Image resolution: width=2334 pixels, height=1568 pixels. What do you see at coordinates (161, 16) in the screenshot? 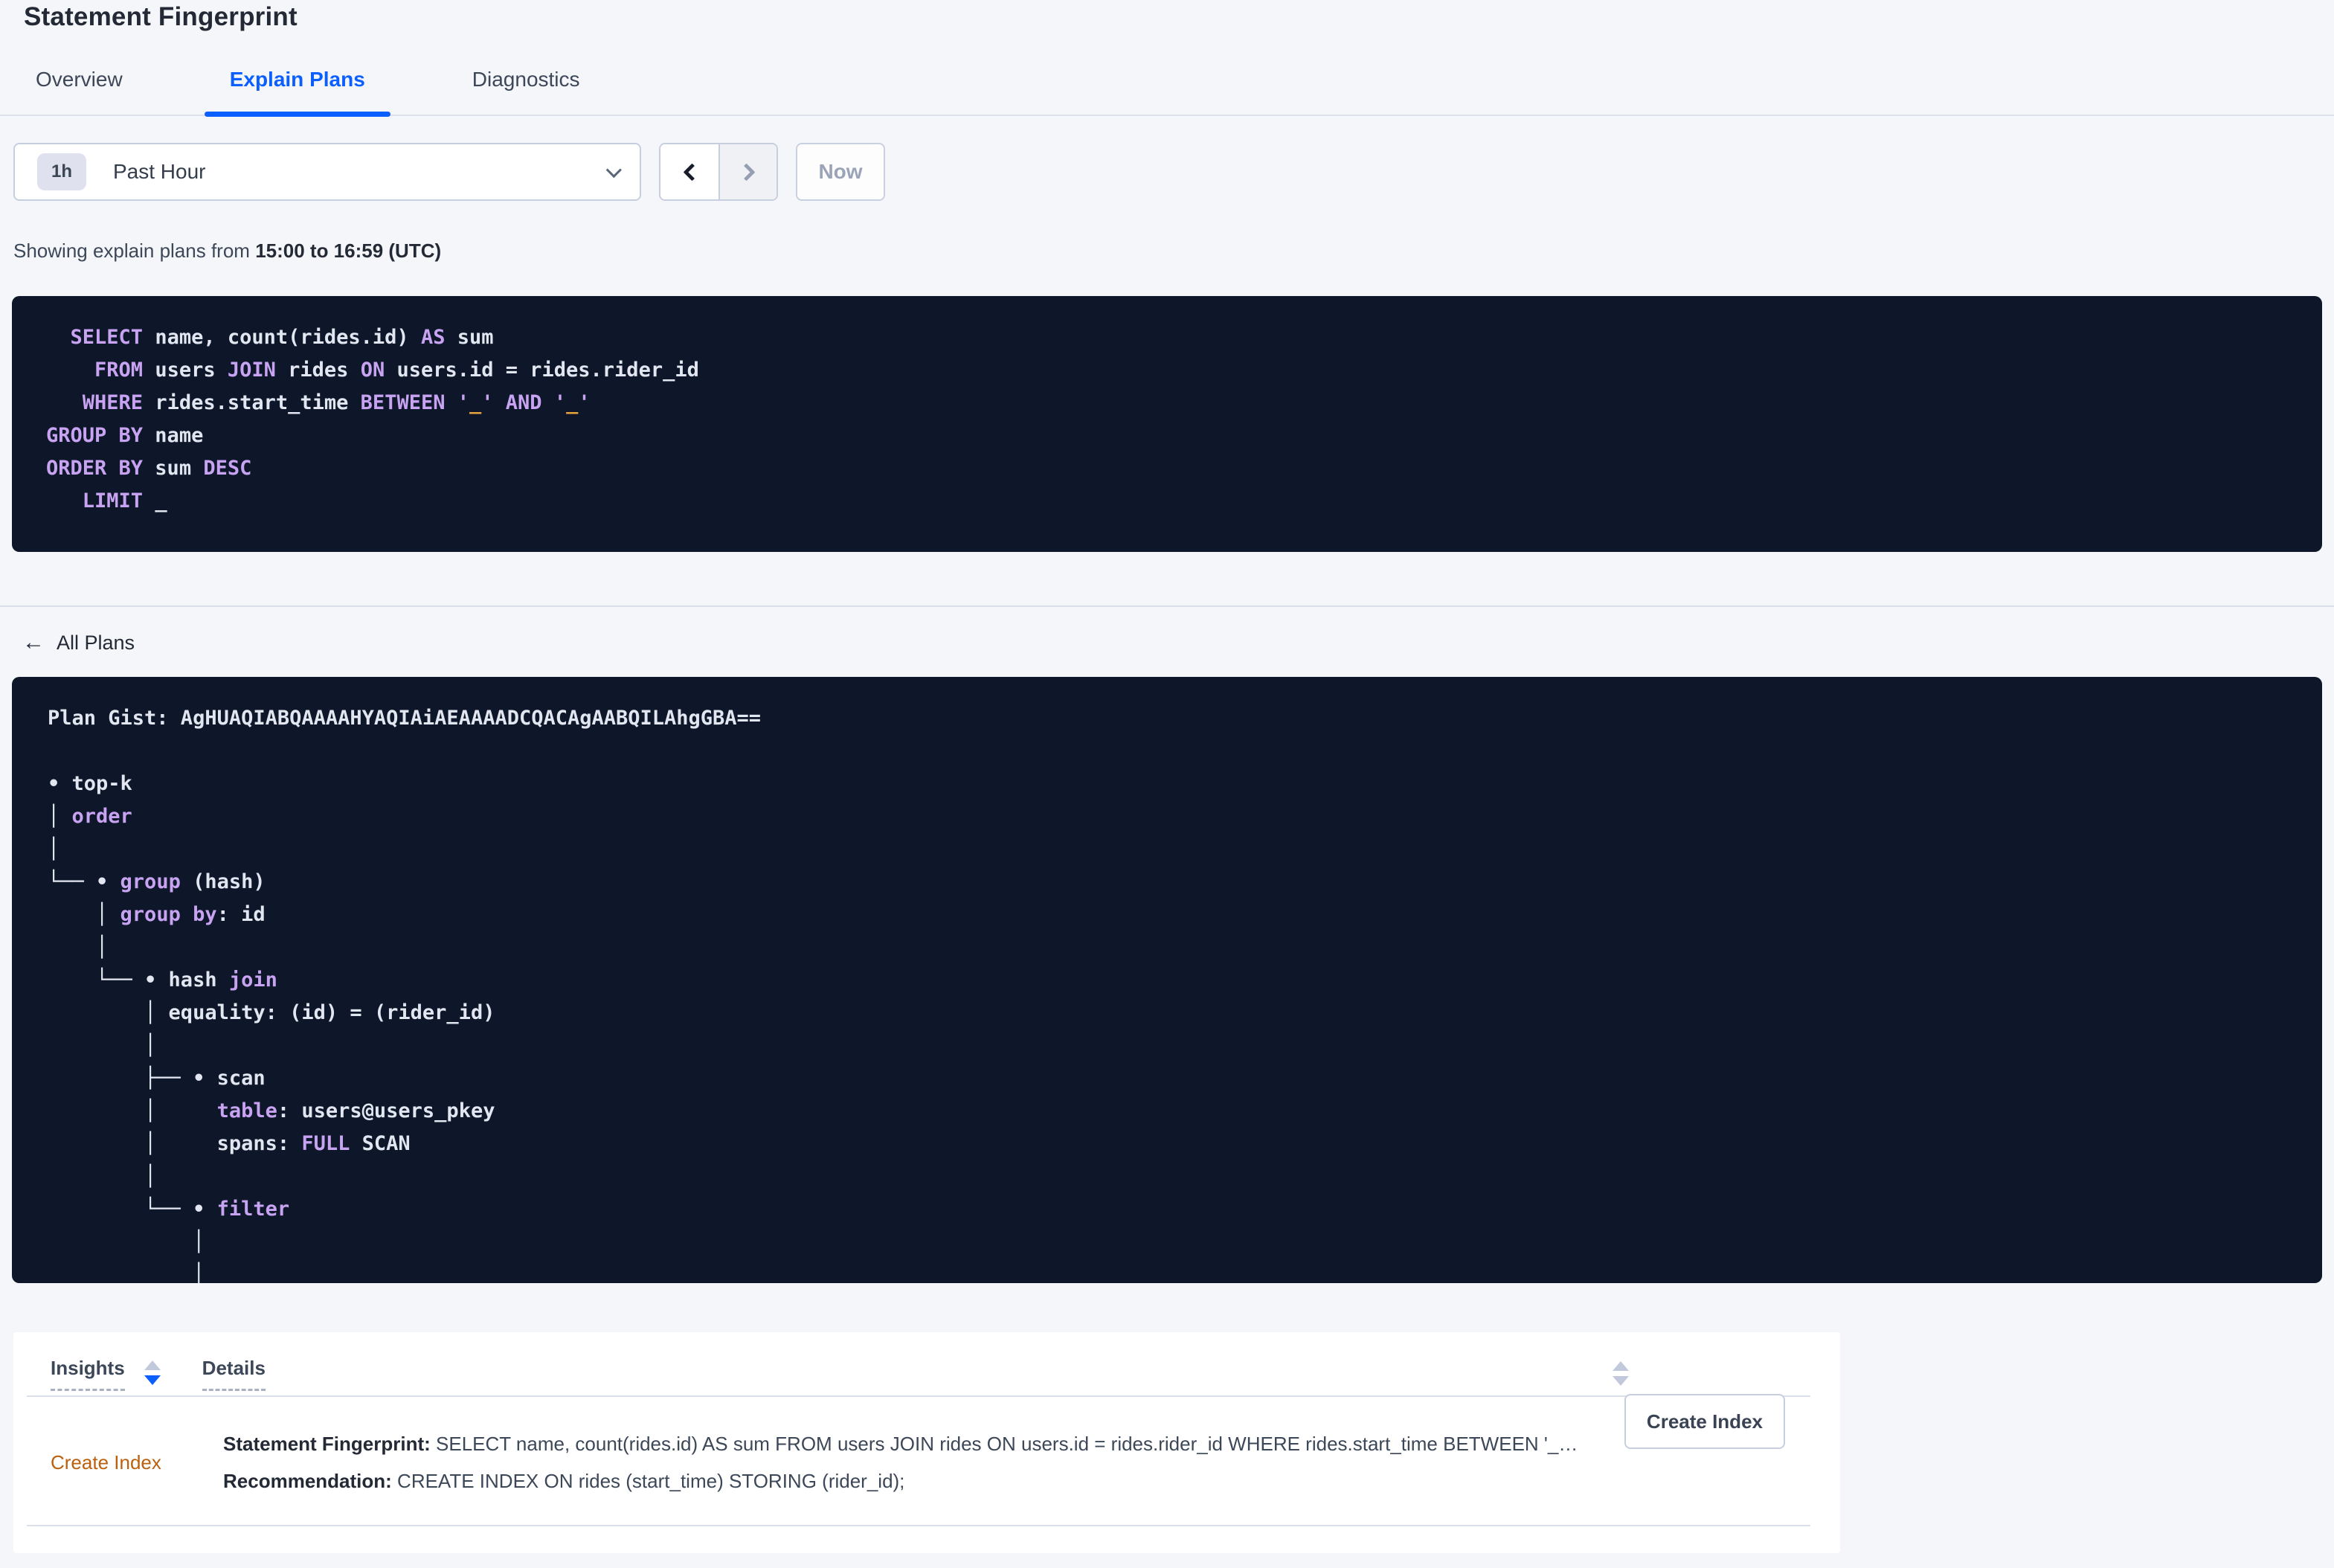
I see `page-title: Statement Fingerprint` at bounding box center [161, 16].